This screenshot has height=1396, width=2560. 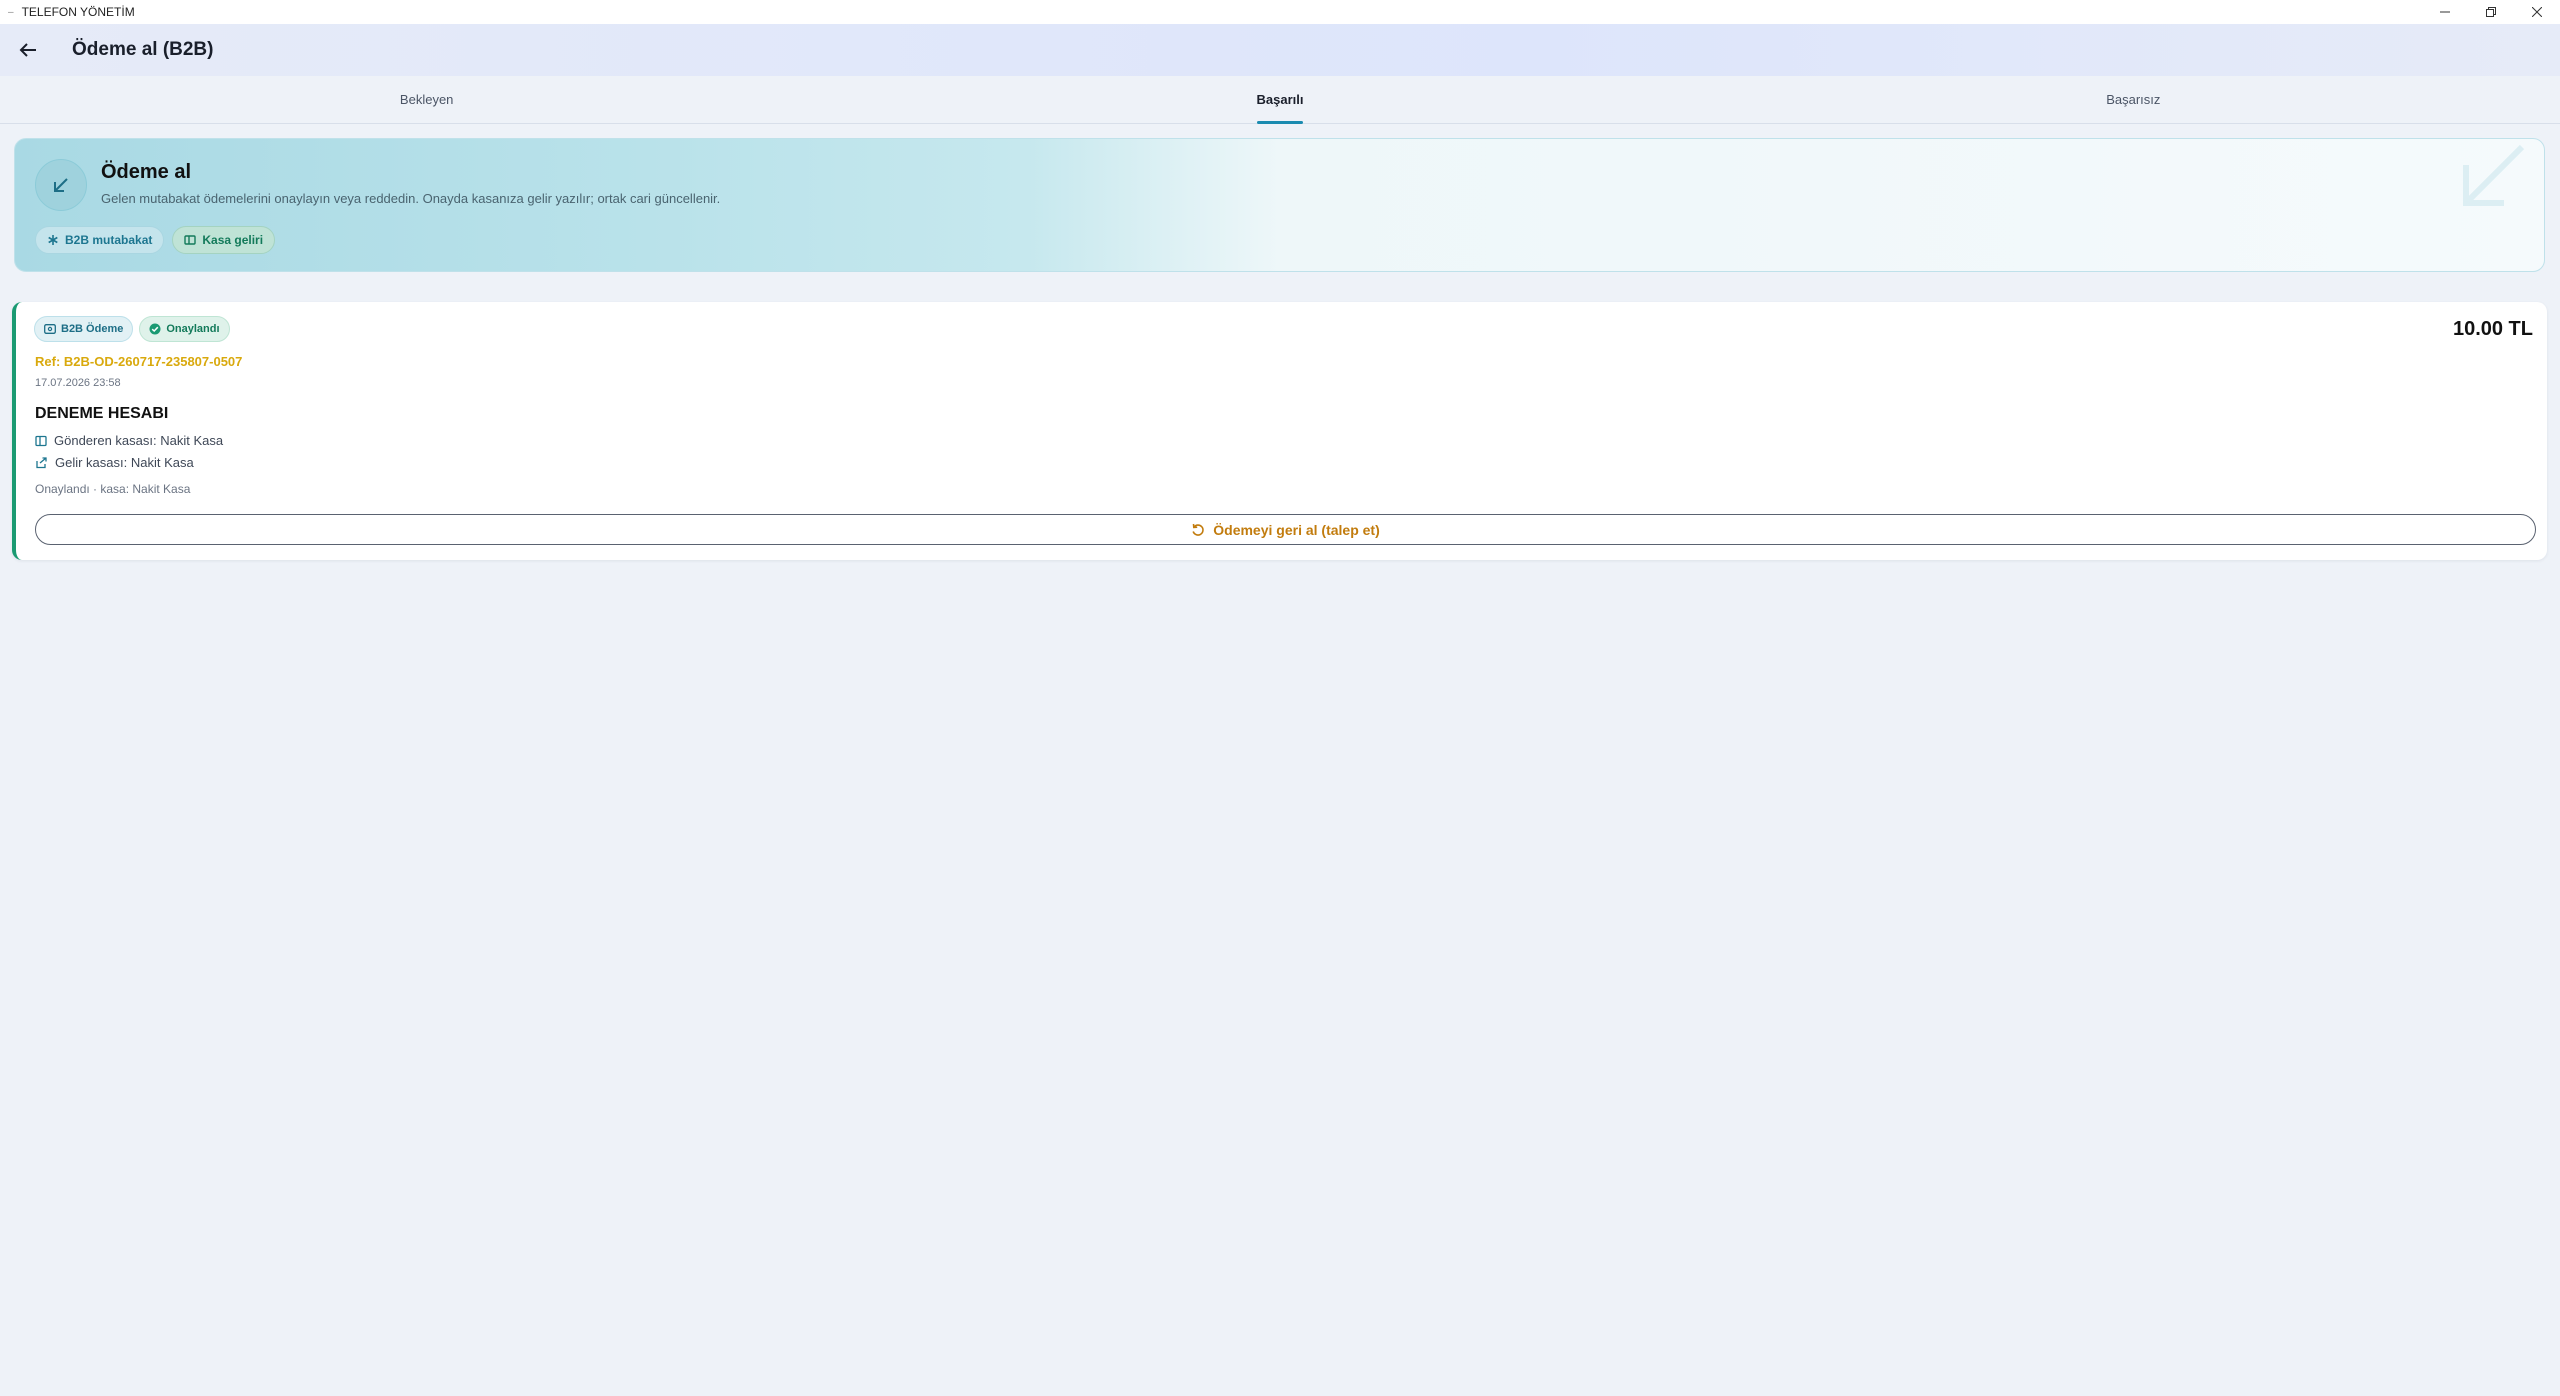 What do you see at coordinates (2133, 99) in the screenshot?
I see `tab-failed: Başarısız` at bounding box center [2133, 99].